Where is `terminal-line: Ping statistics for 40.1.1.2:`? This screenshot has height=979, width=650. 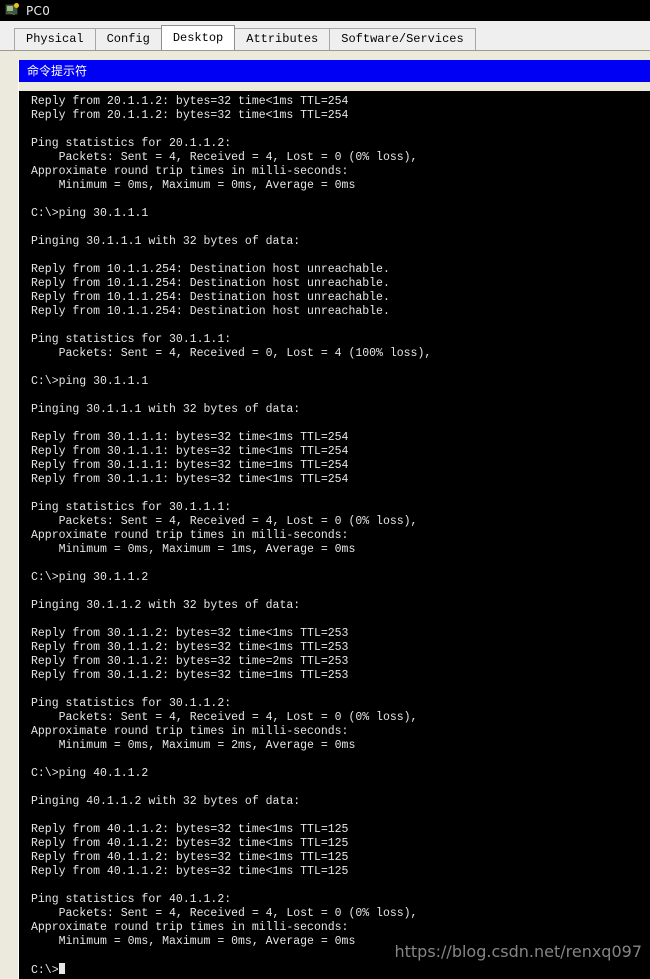
terminal-line: Ping statistics for 40.1.1.2: is located at coordinates (131, 899).